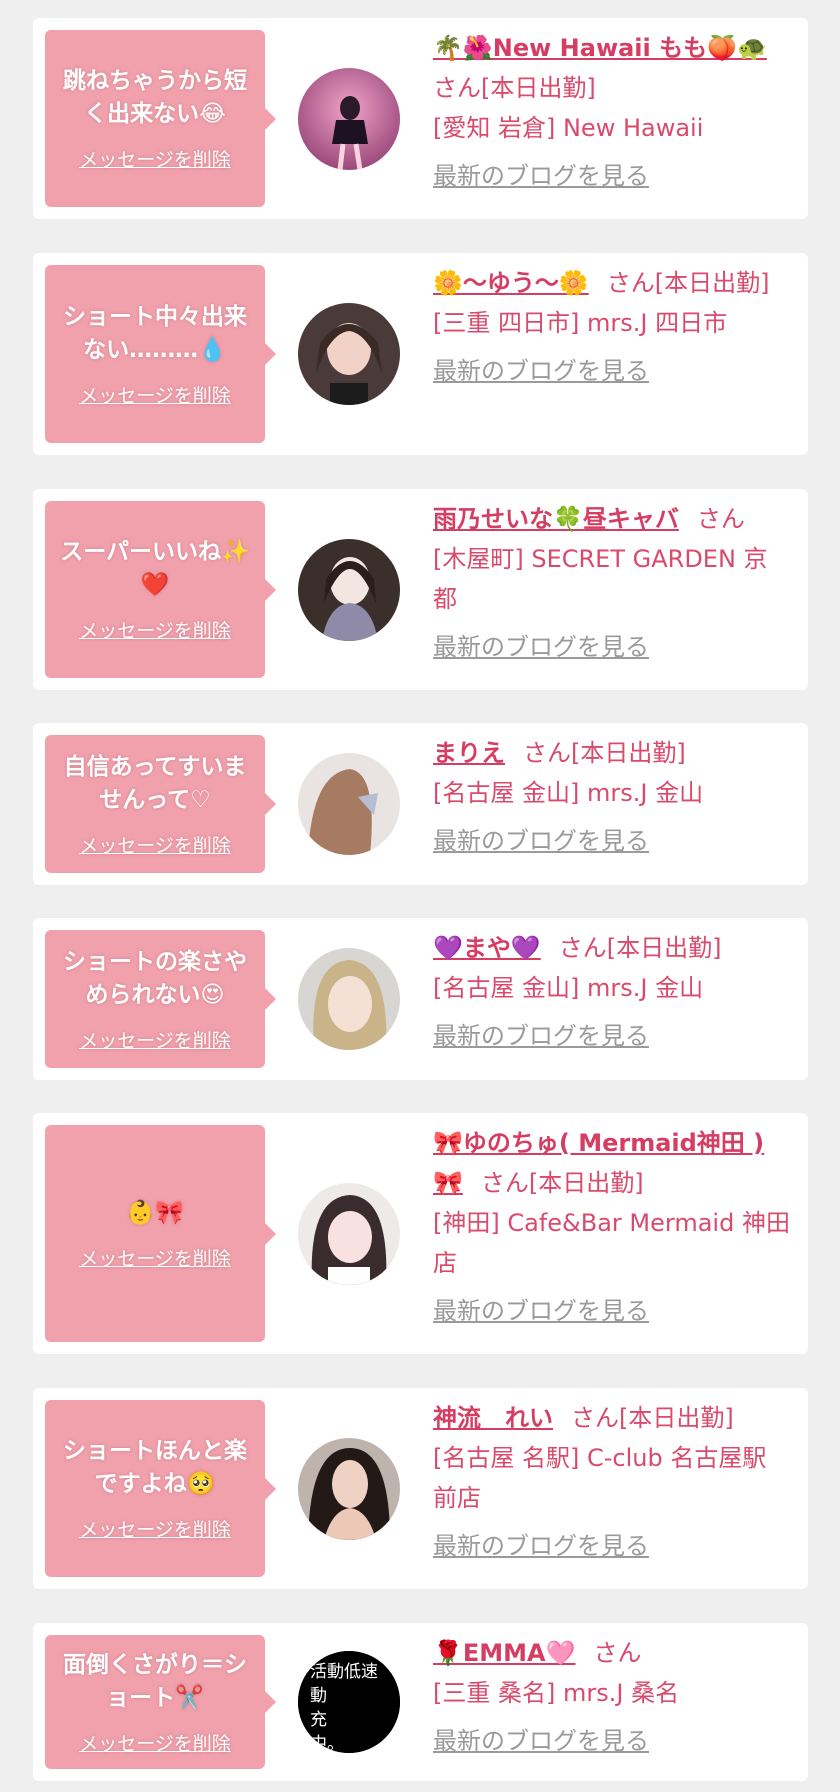 The height and width of the screenshot is (1792, 840). I want to click on message-bubble: 面倒くさがり＝ショート✂️ メッセージを削除, so click(160, 1702).